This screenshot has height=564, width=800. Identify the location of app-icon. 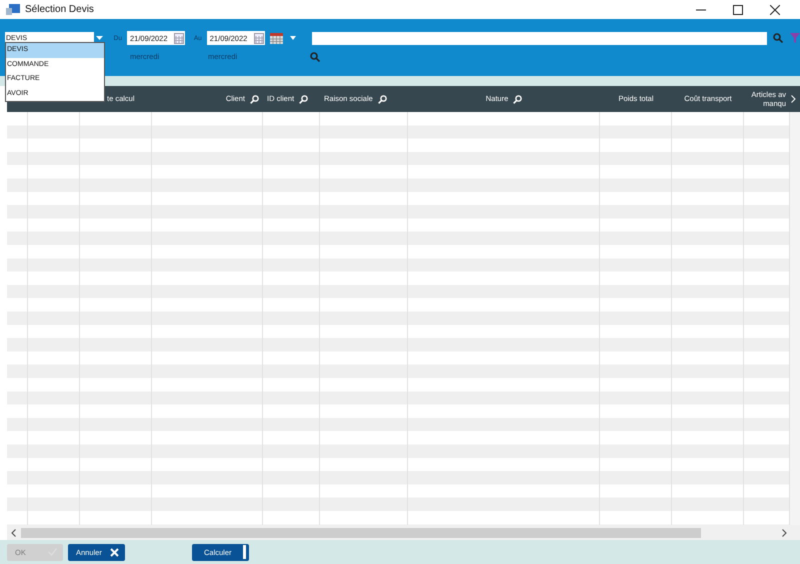
(13, 10).